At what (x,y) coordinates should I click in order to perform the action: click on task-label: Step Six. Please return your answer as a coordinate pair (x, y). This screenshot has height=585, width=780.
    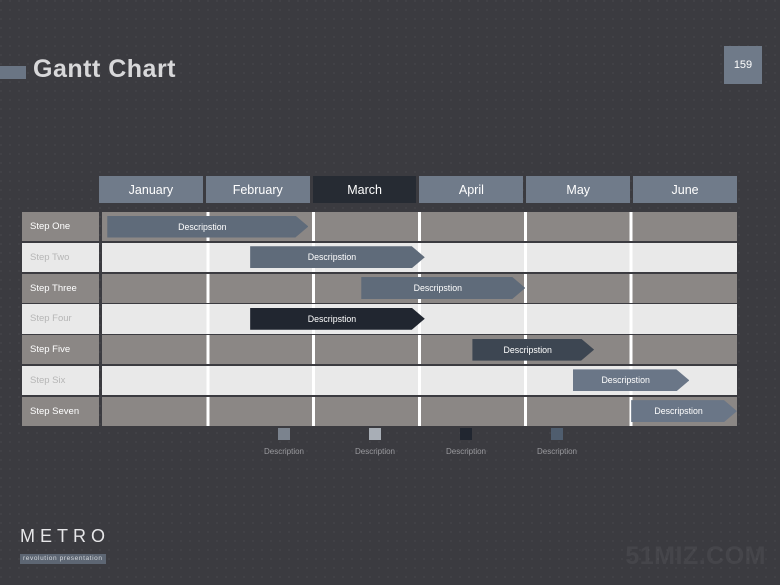
    Looking at the image, I should click on (60, 380).